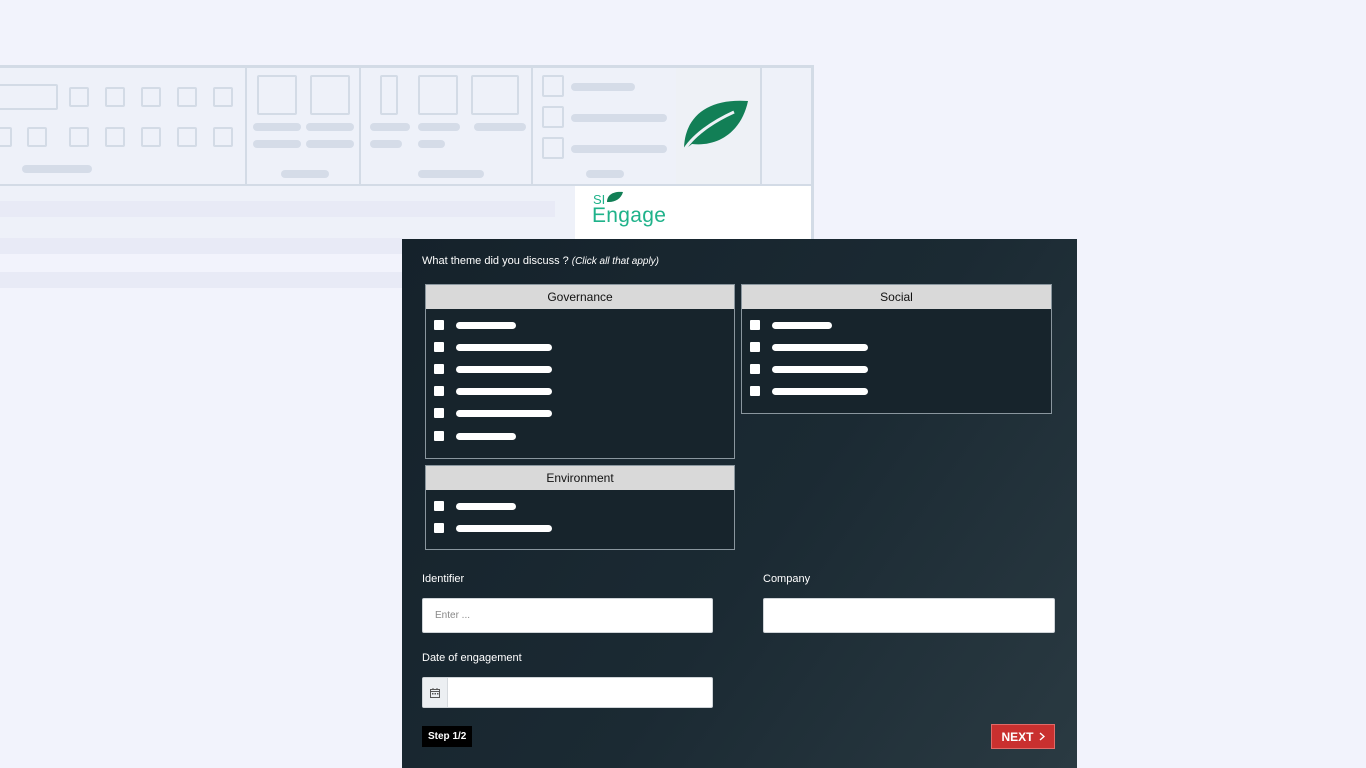 The height and width of the screenshot is (768, 1366). Describe the element at coordinates (580, 371) in the screenshot. I see `governance-group: Governance` at that location.